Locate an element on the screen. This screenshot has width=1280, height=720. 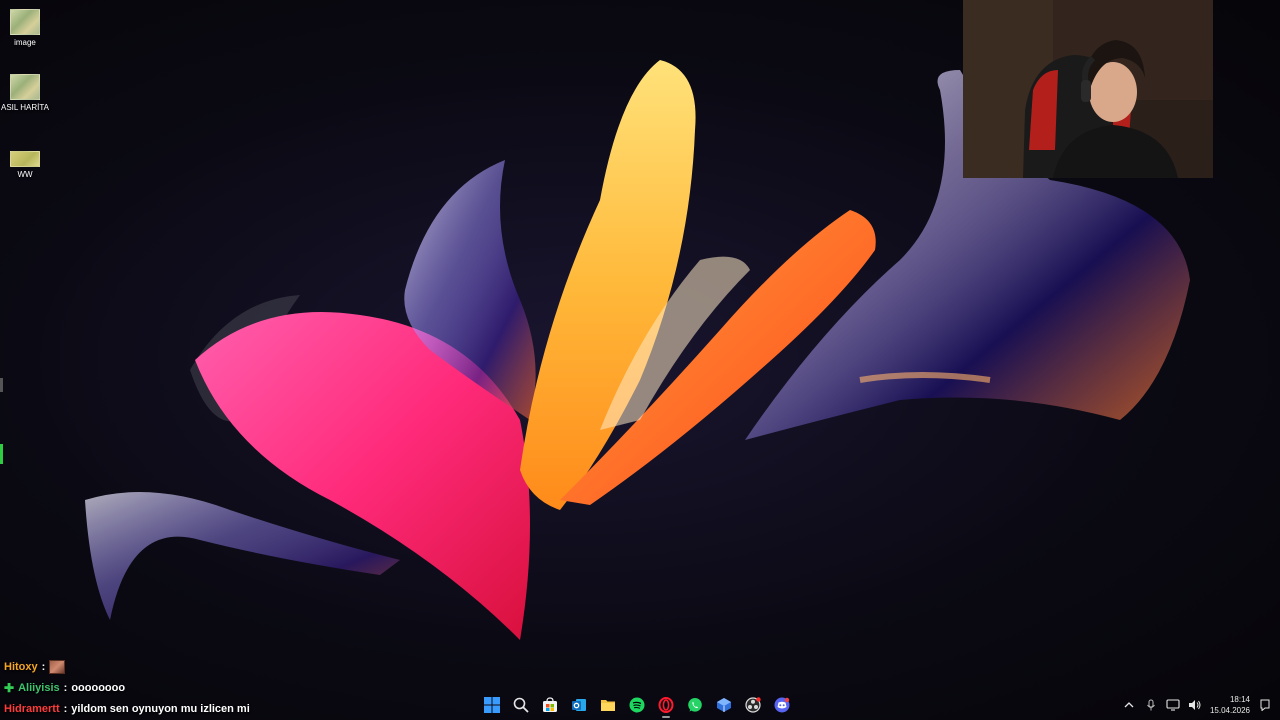
spotify-app is located at coordinates (637, 705).